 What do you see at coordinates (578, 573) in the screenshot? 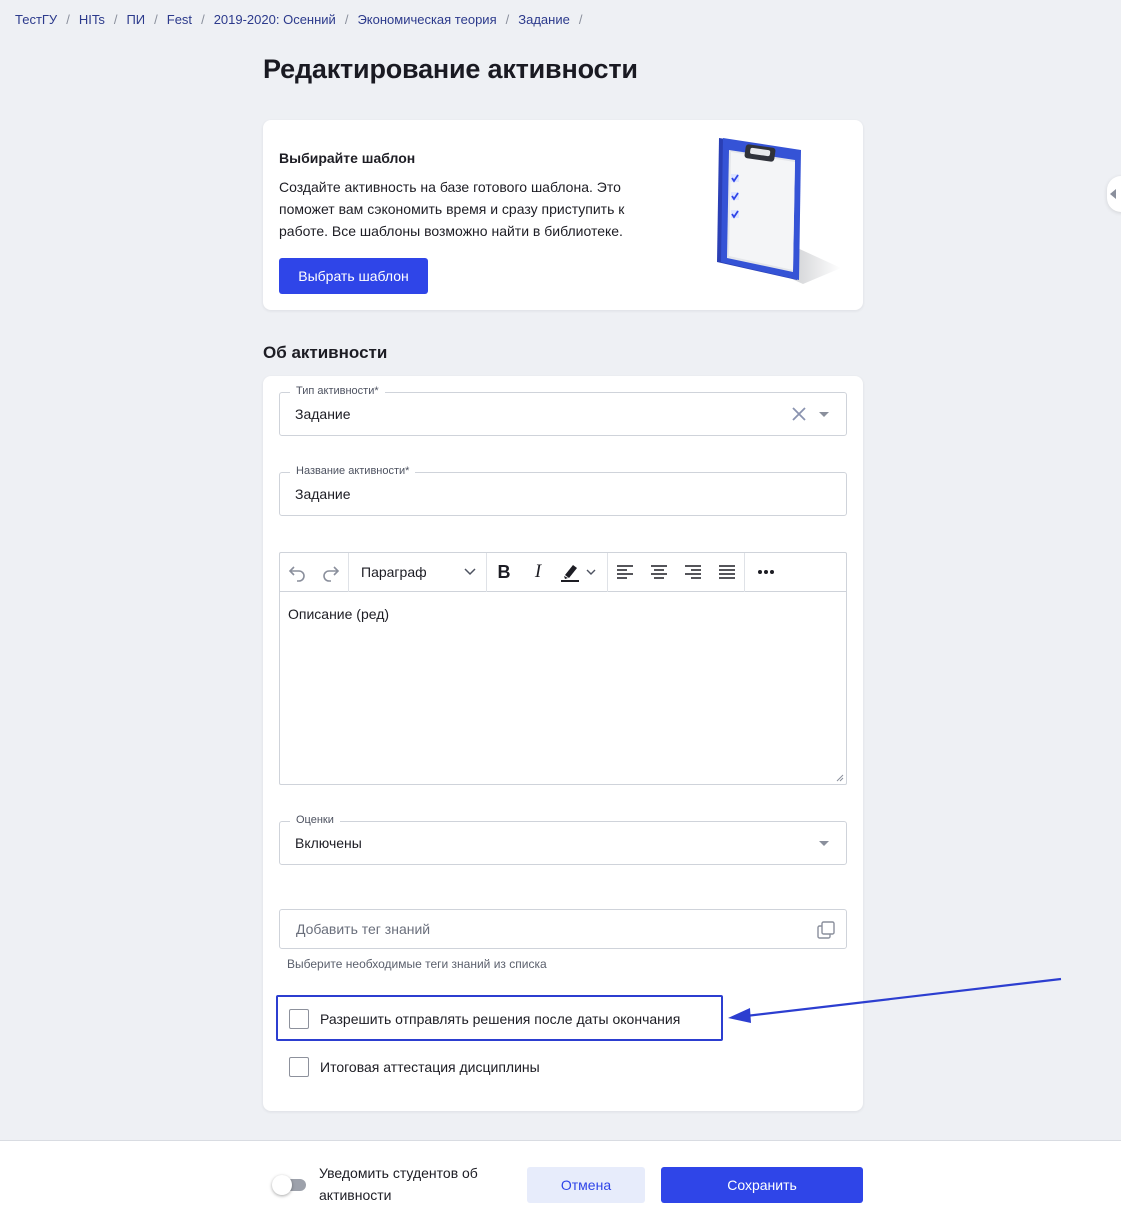
I see `highlighter-icon` at bounding box center [578, 573].